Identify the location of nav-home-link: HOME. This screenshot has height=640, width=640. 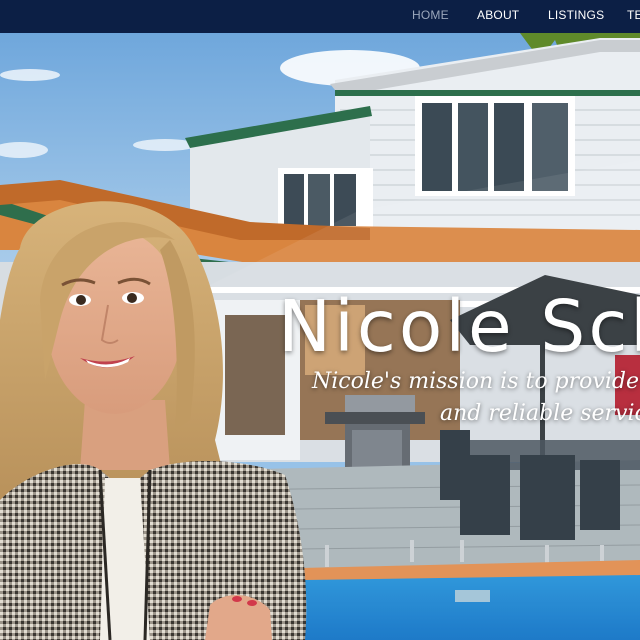
(430, 16).